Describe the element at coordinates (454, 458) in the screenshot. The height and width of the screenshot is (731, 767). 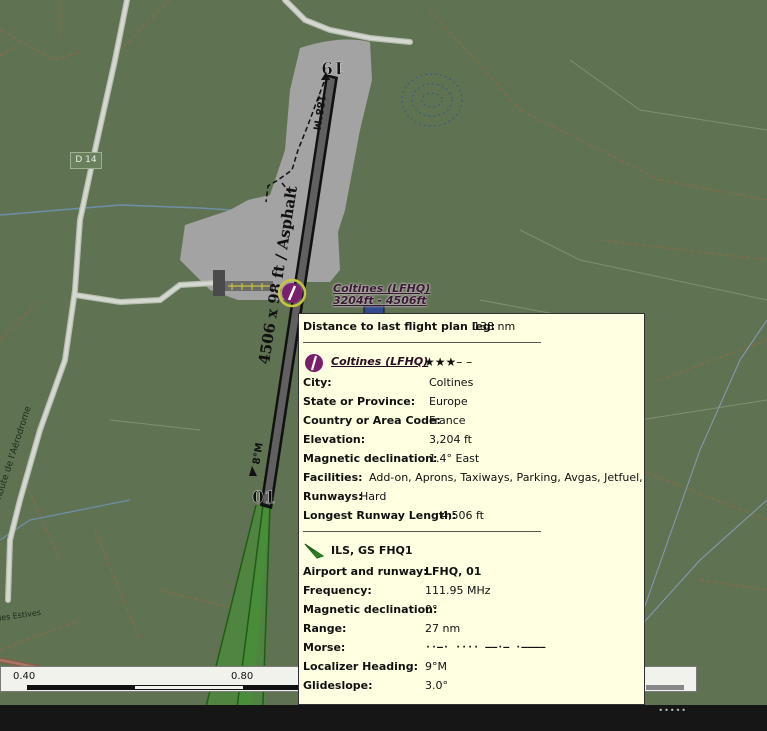
I see `row-value: 1.4° East` at that location.